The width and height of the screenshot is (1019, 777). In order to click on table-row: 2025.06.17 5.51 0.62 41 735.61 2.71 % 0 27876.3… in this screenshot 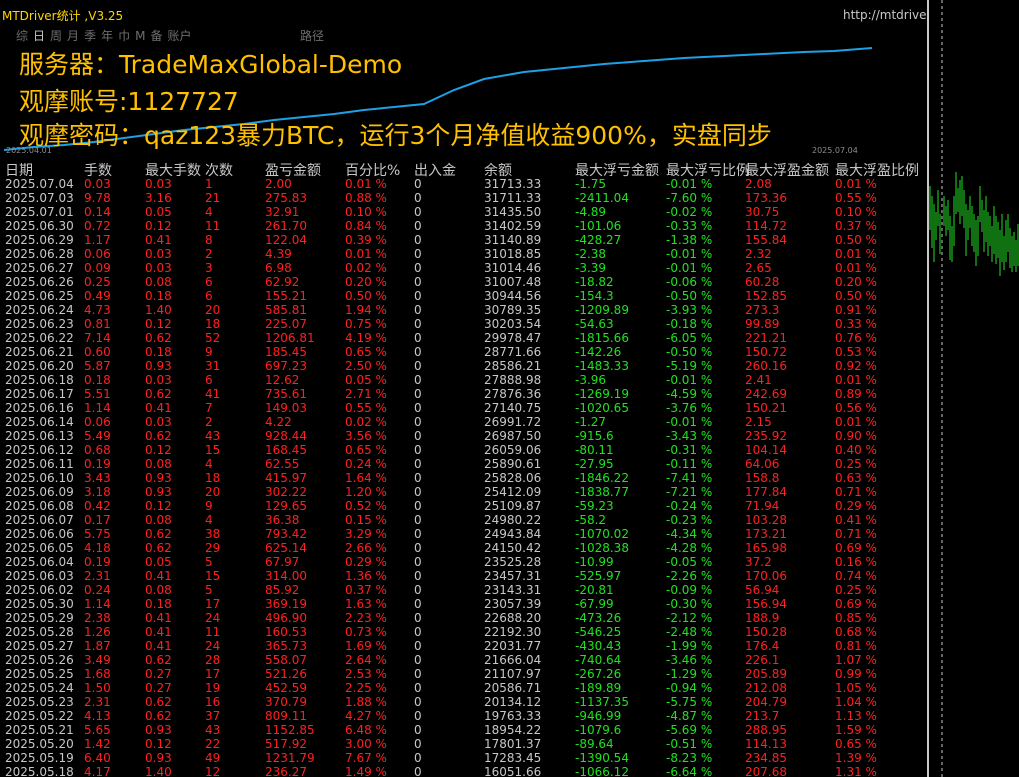, I will do `click(463, 394)`.